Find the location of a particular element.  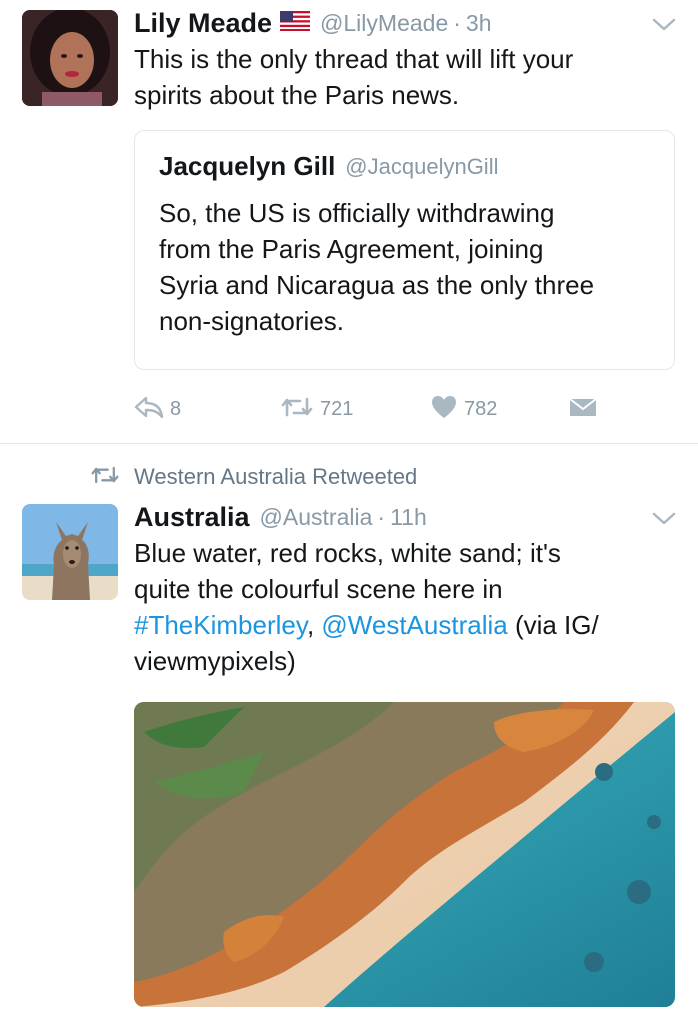

tweet-actions: 8 721 782 is located at coordinates (394, 409).